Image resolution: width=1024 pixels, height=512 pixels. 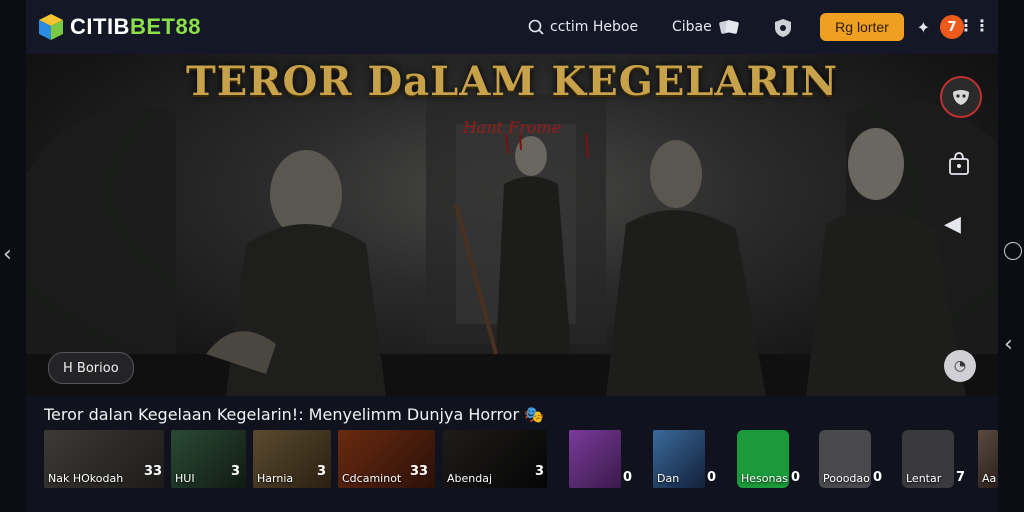 What do you see at coordinates (470, 478) in the screenshot?
I see `thumbnail-label: Abendaj` at bounding box center [470, 478].